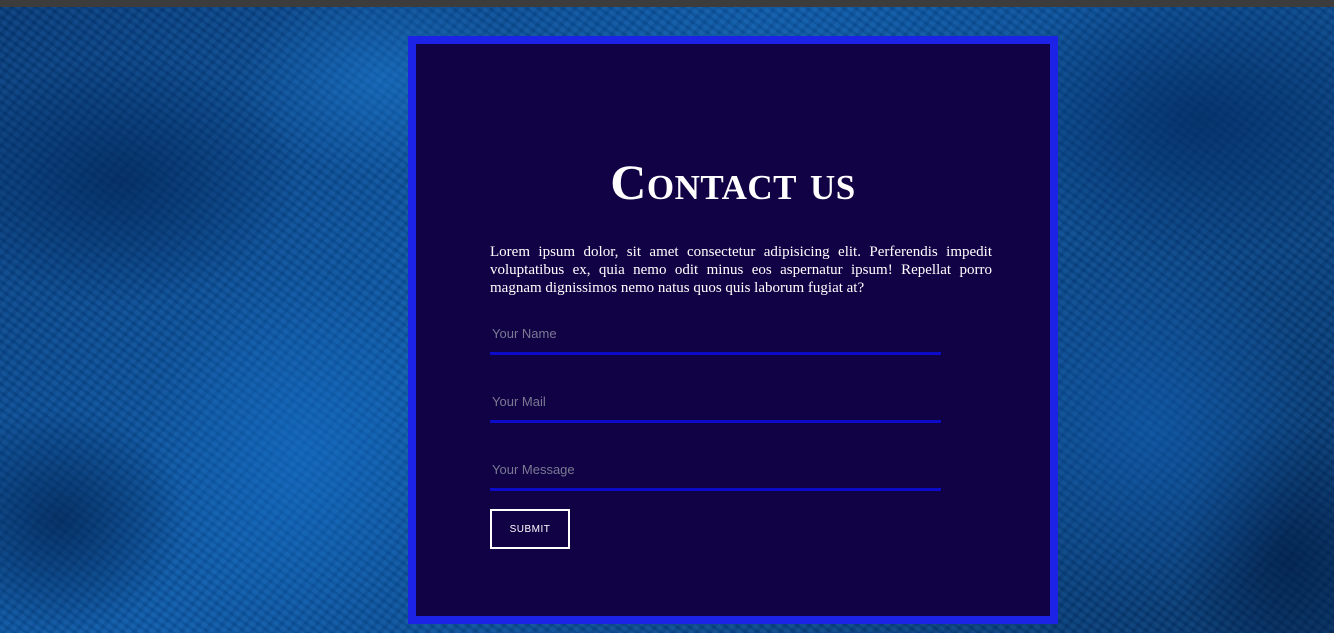 Image resolution: width=1334 pixels, height=633 pixels. What do you see at coordinates (715, 471) in the screenshot?
I see `message-input` at bounding box center [715, 471].